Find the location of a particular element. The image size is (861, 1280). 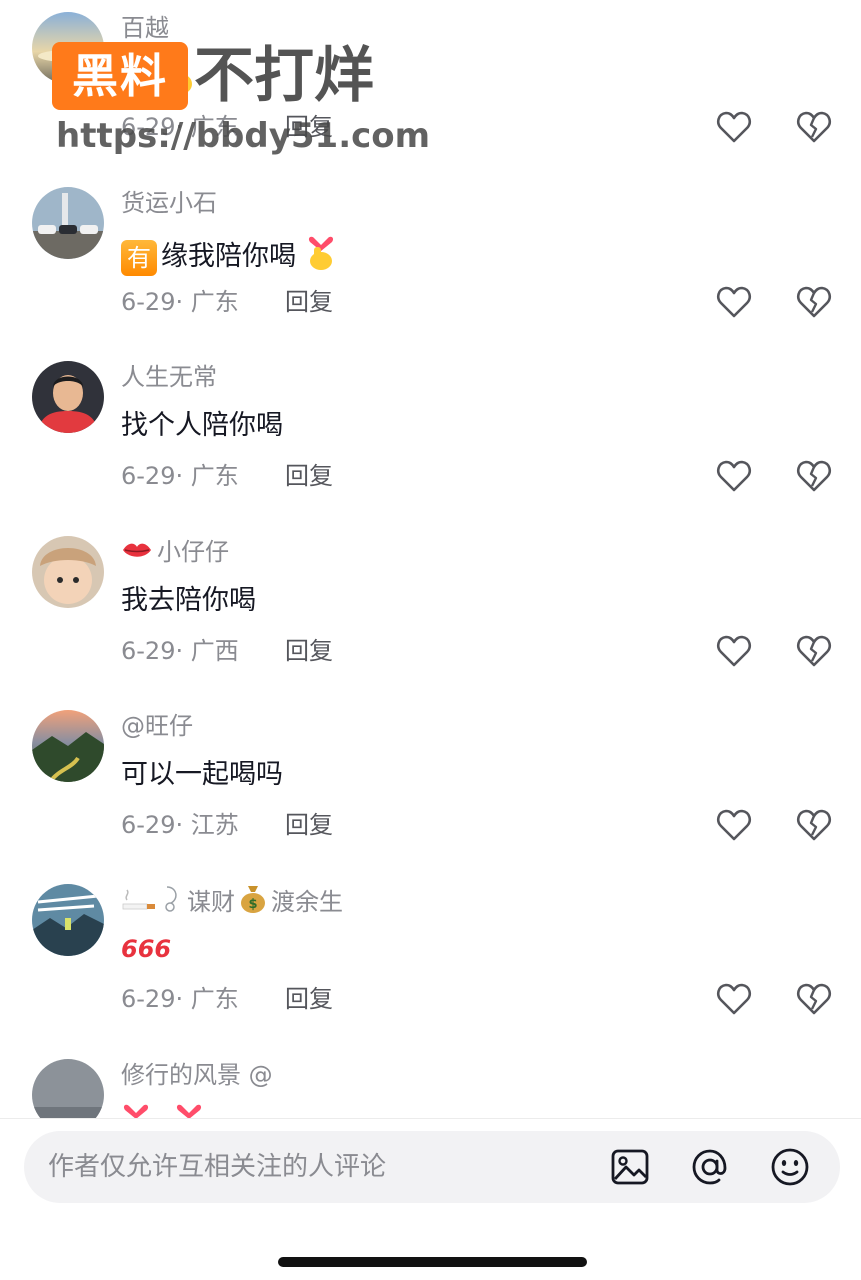

emoji-666: 666 is located at coordinates (146, 949).